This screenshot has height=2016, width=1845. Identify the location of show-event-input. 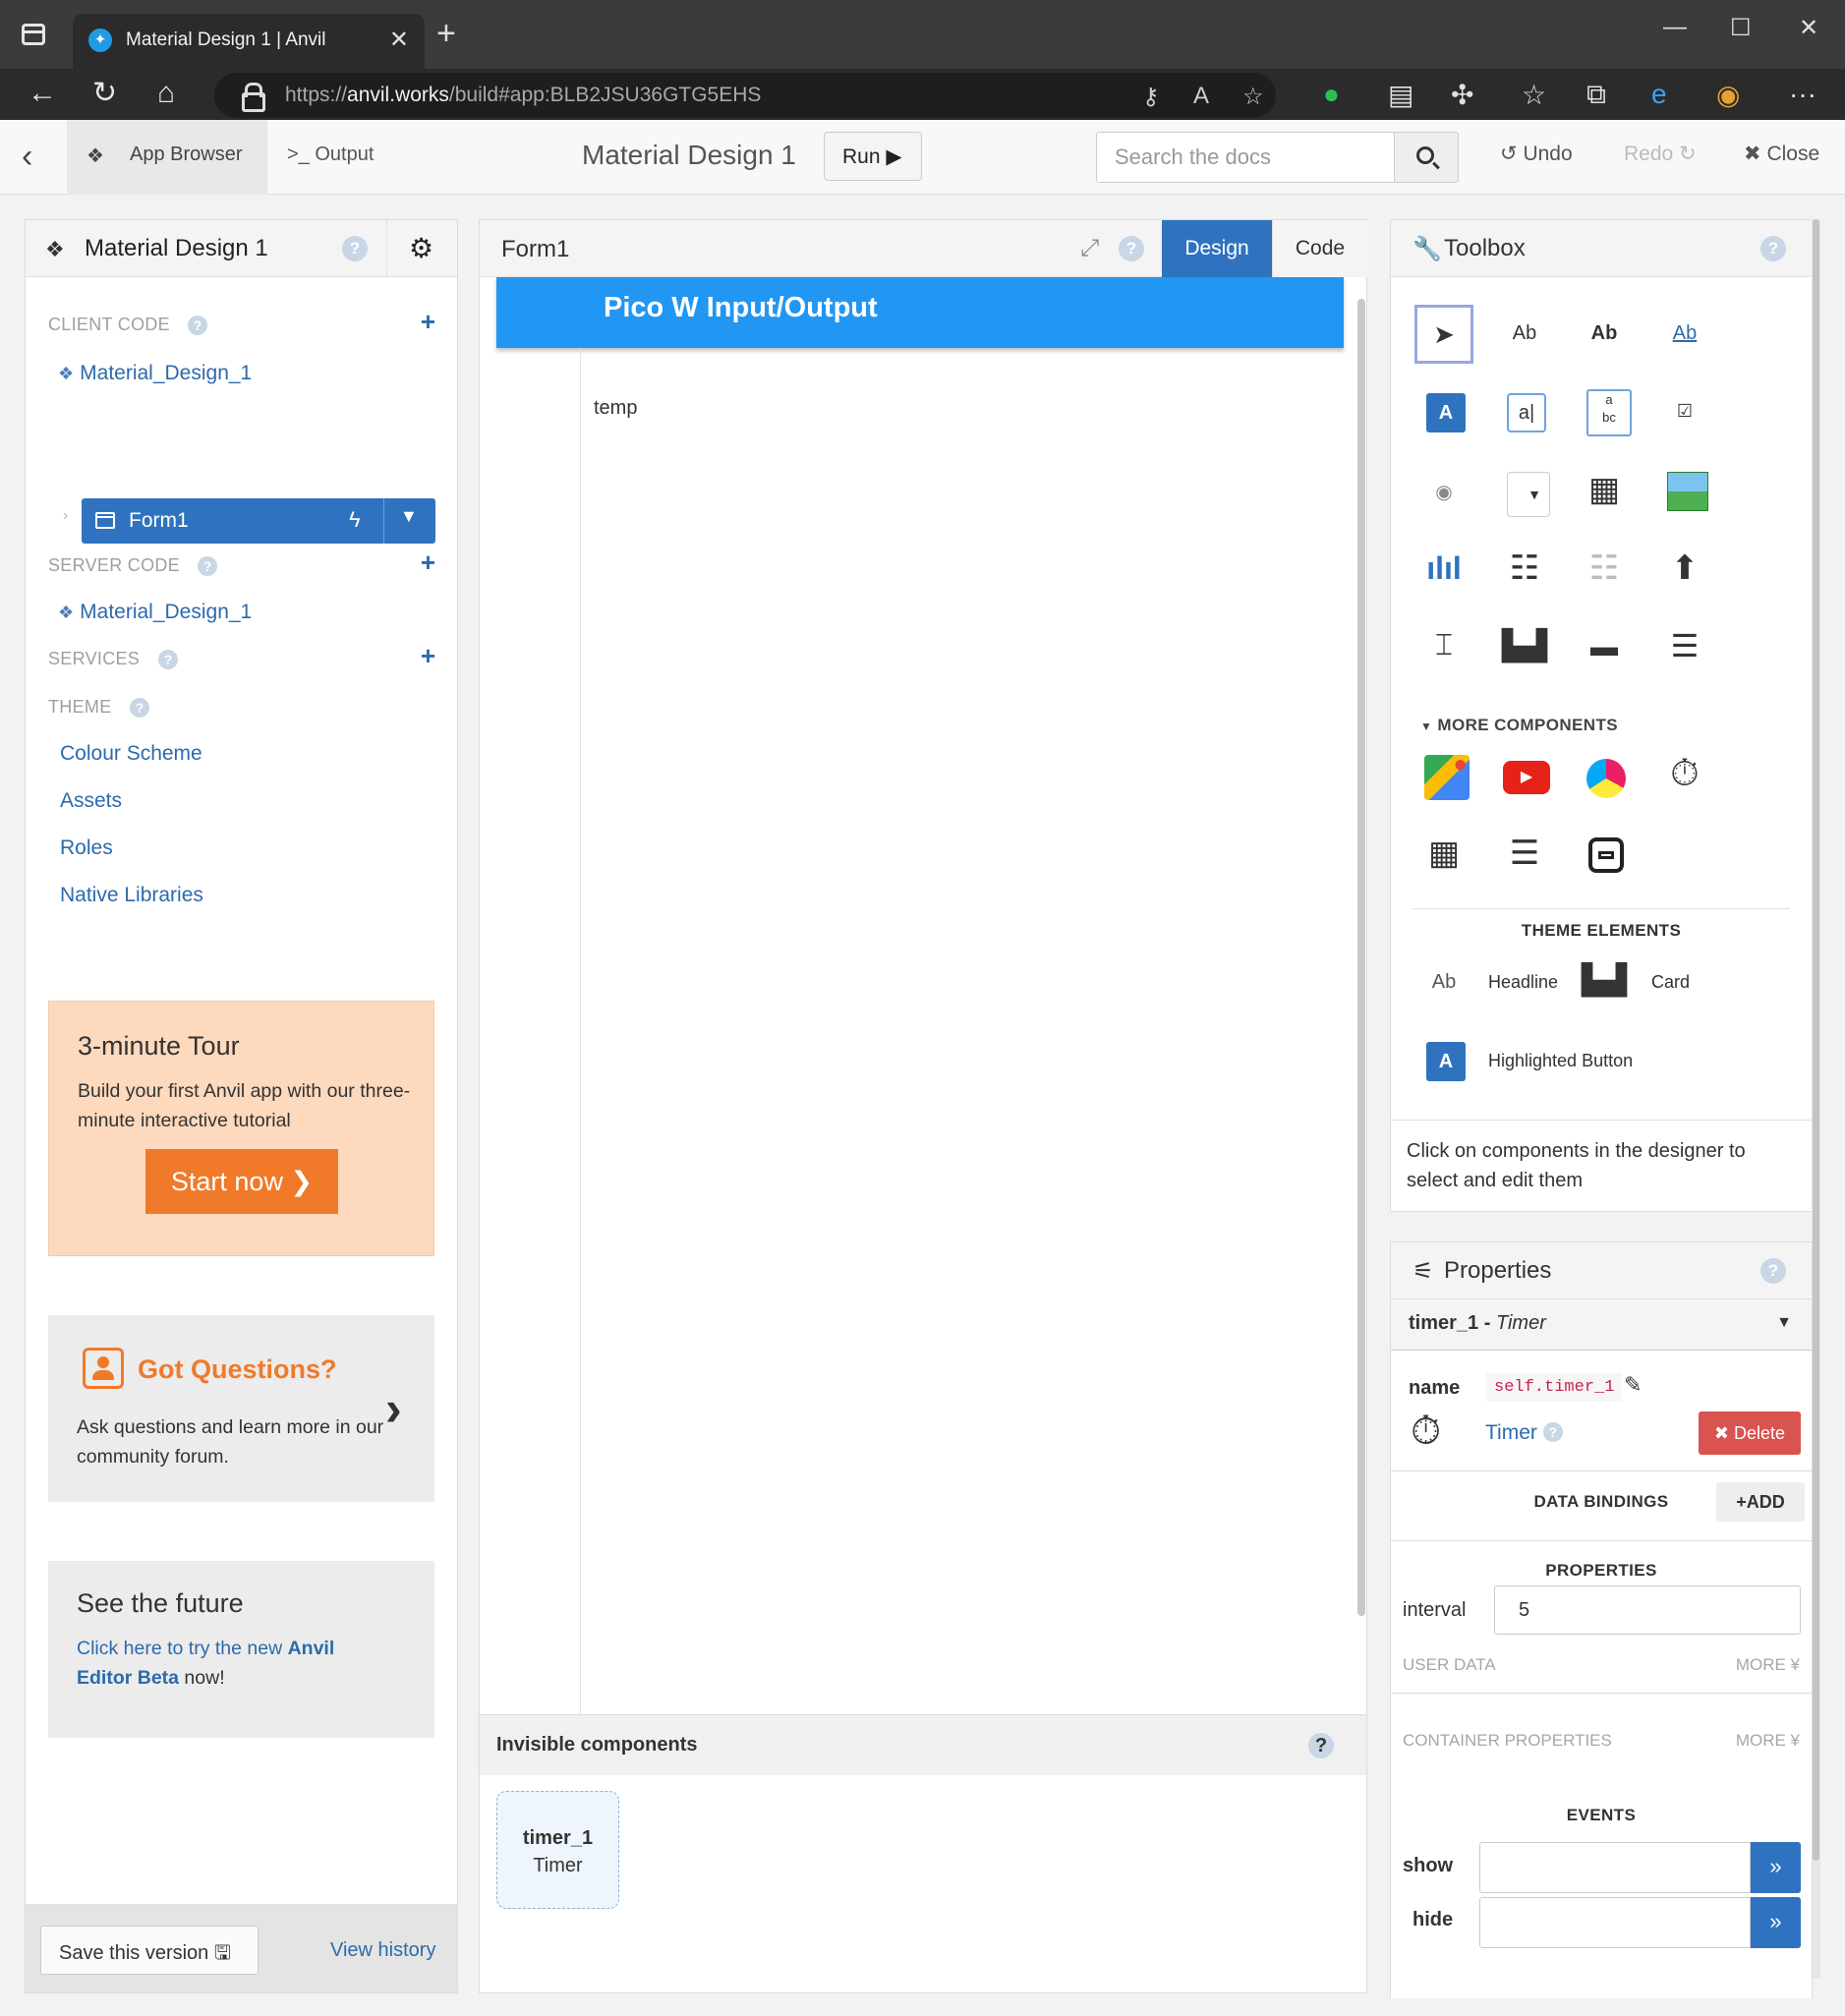
(1615, 1867).